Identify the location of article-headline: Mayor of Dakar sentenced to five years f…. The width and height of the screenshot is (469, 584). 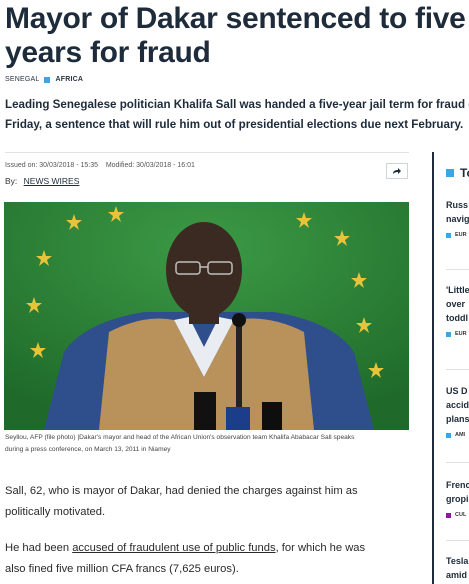
(237, 36).